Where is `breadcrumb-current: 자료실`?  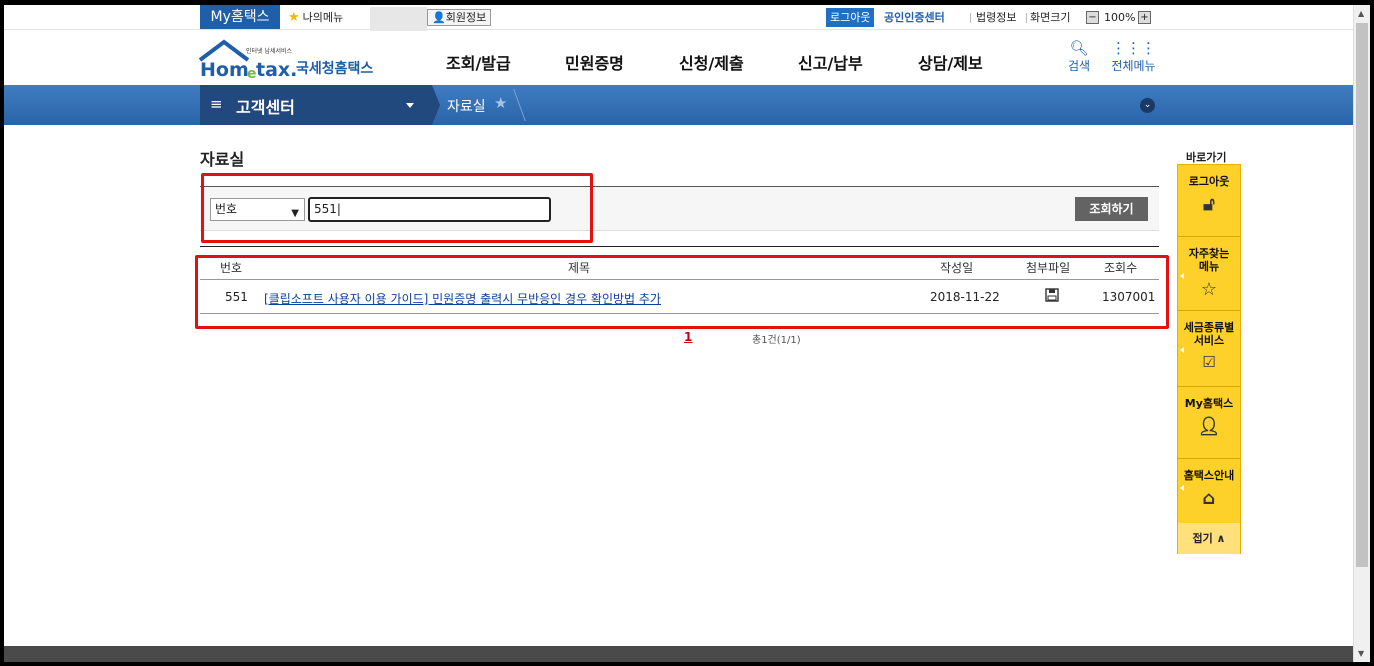
breadcrumb-current: 자료실 is located at coordinates (466, 106).